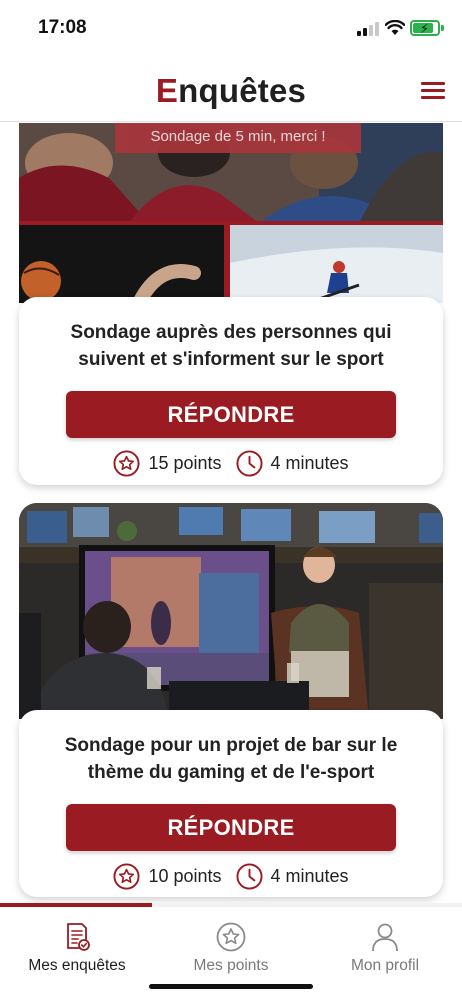  What do you see at coordinates (231, 29) in the screenshot?
I see `status-bar: 17:08 ⚡` at bounding box center [231, 29].